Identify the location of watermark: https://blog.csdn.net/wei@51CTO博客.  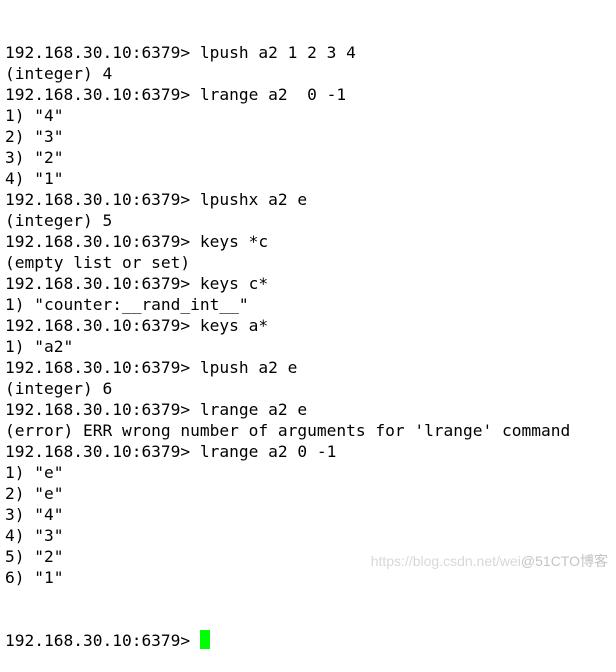
(489, 561).